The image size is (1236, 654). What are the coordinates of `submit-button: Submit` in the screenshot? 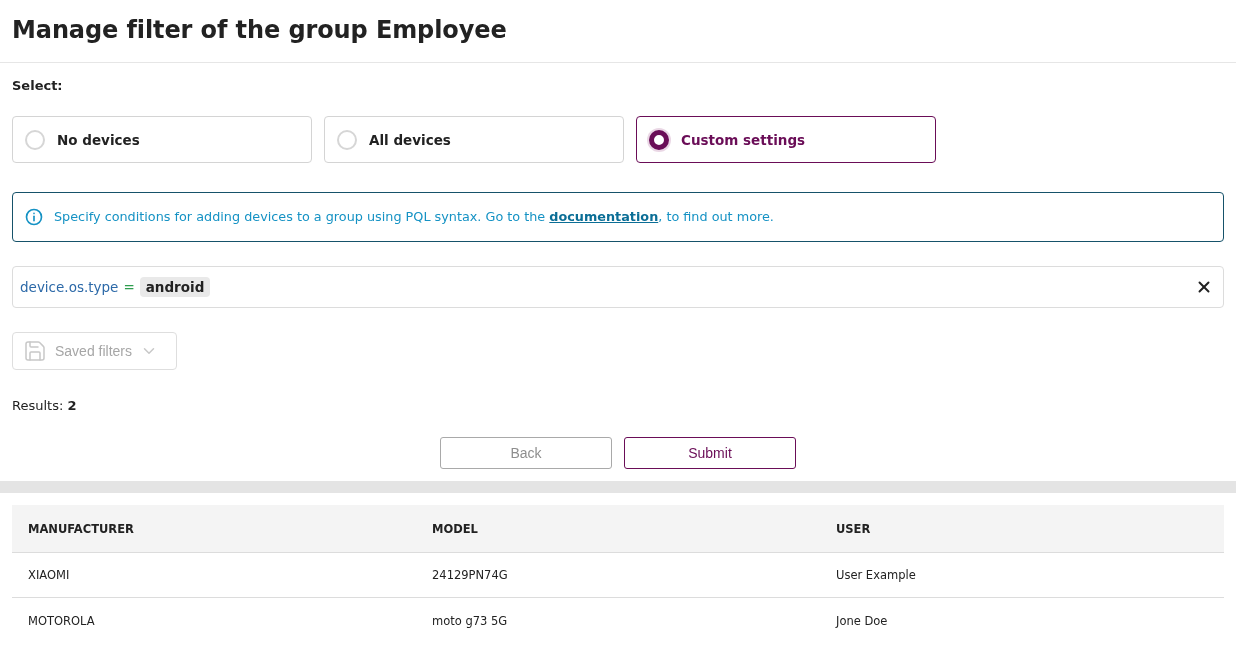 It's located at (710, 453).